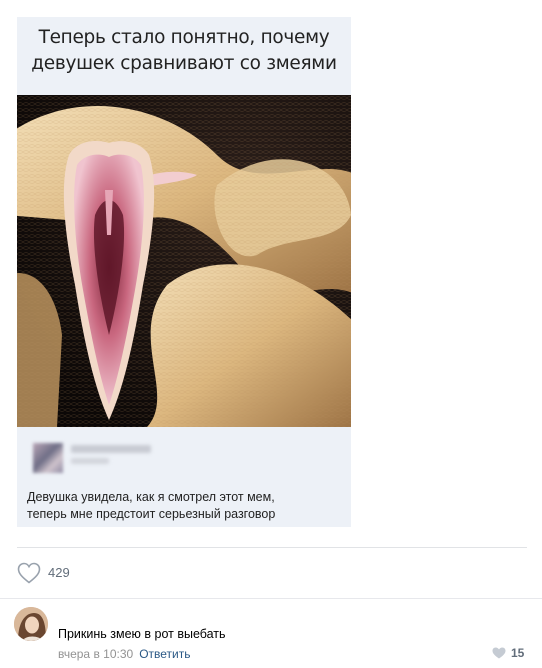  I want to click on post-divider, so click(272, 547).